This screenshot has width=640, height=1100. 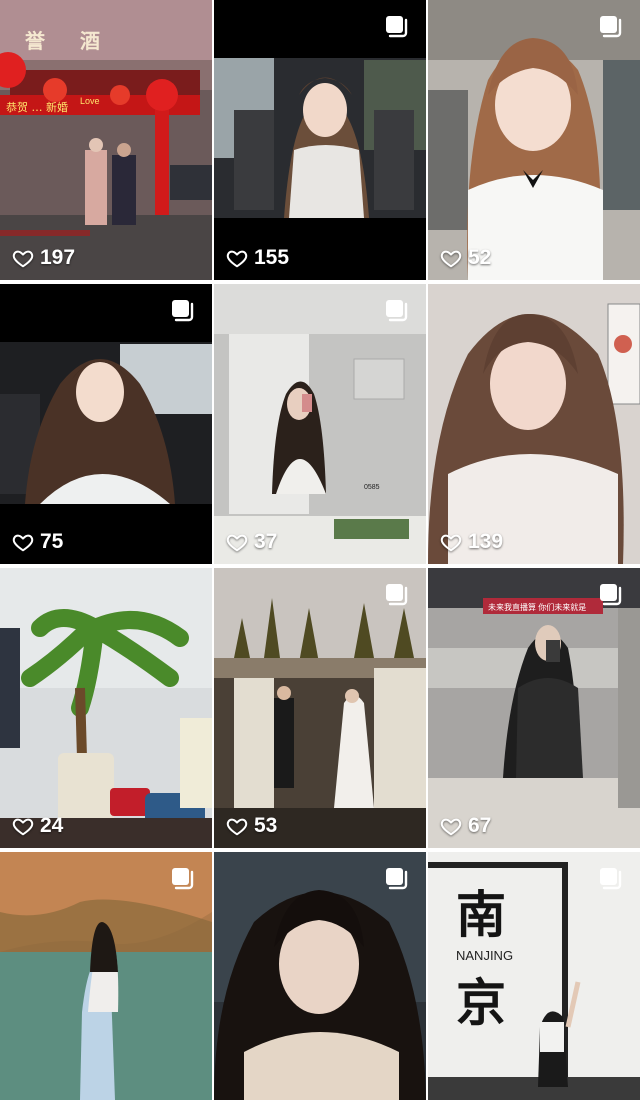 What do you see at coordinates (480, 825) in the screenshot?
I see `like-count-value: 67` at bounding box center [480, 825].